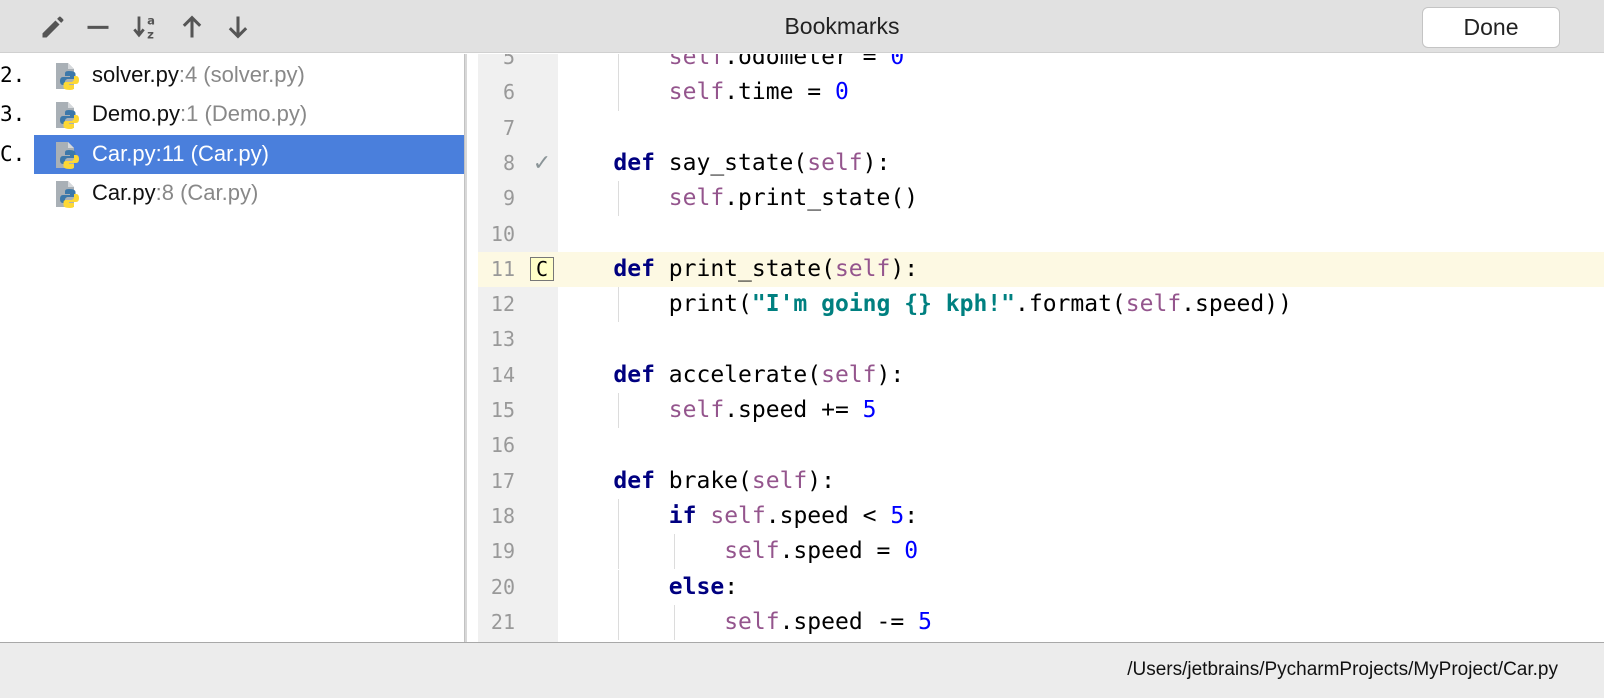  Describe the element at coordinates (249, 154) in the screenshot. I see `bookmark-row-body: Car.py:11 (Car.py)` at that location.